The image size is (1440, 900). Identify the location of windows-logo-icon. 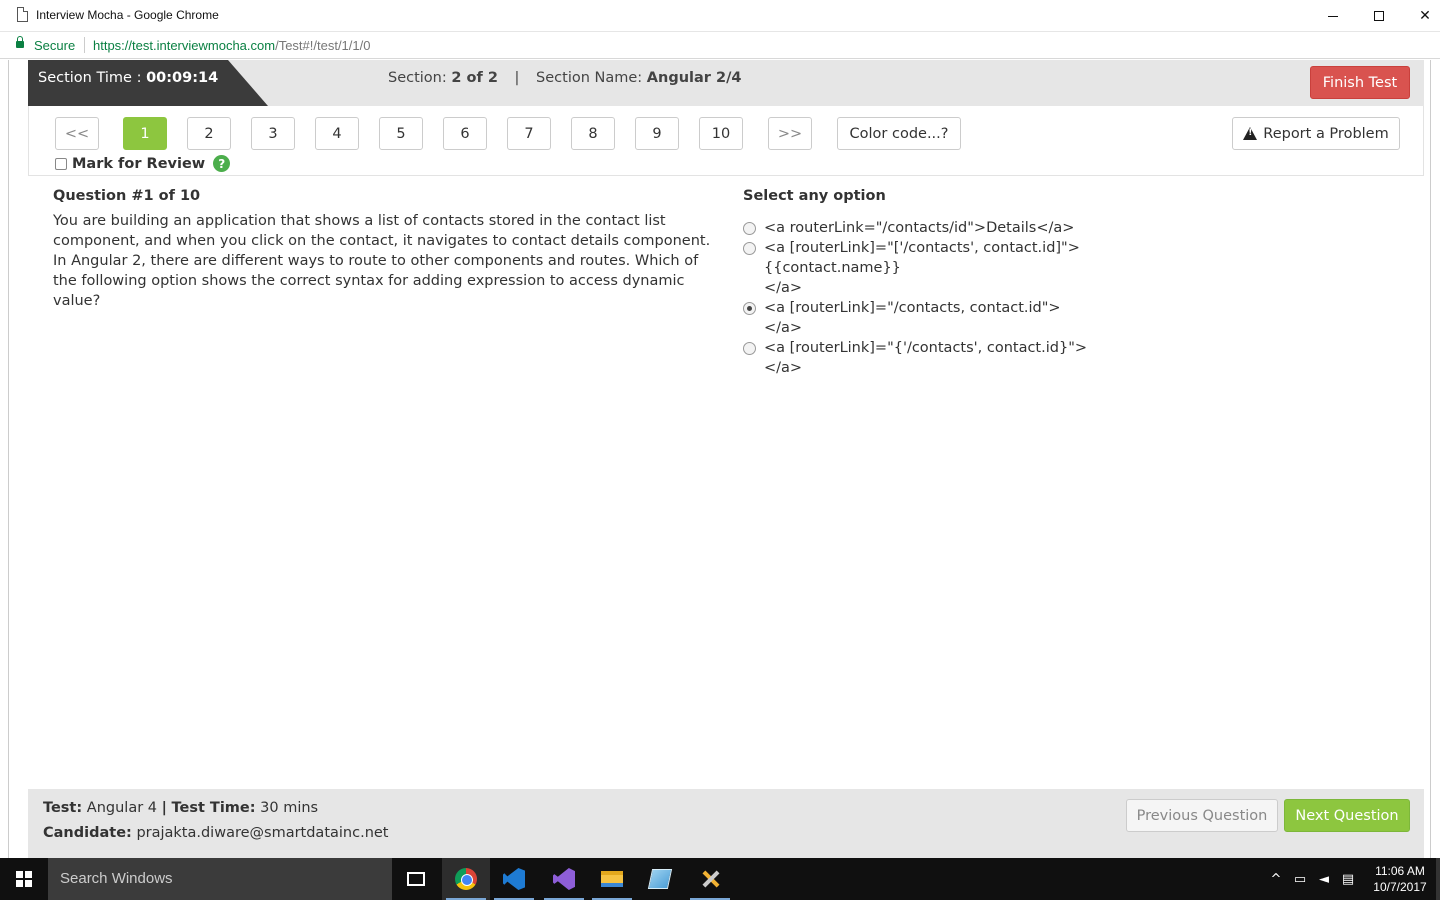
(24, 879).